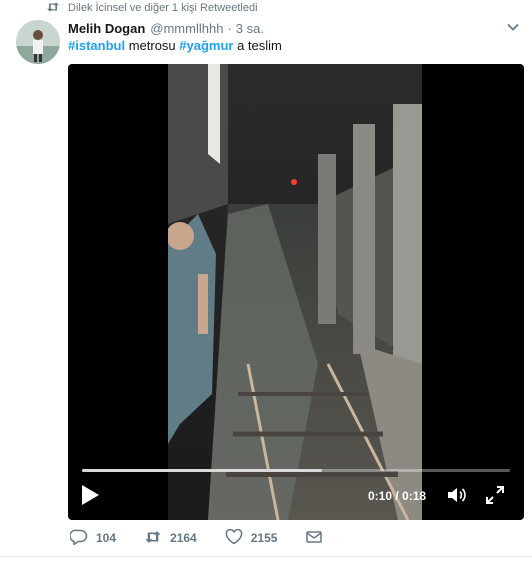  Describe the element at coordinates (513, 27) in the screenshot. I see `chevron-down-icon` at that location.